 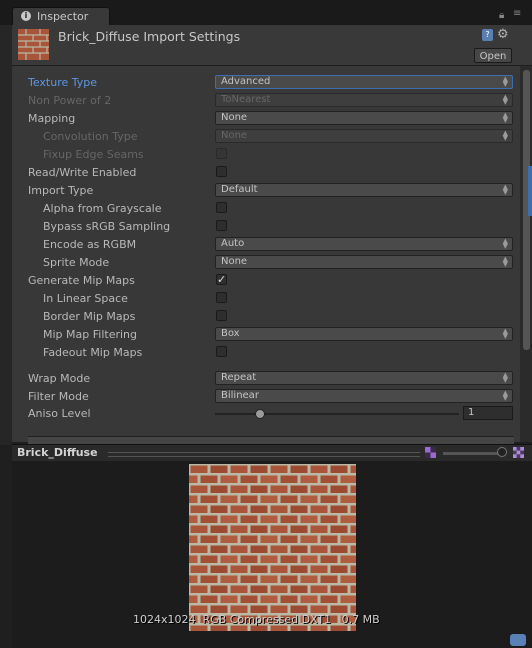 What do you see at coordinates (266, 352) in the screenshot?
I see `setting-row: Fadeout Mip Maps` at bounding box center [266, 352].